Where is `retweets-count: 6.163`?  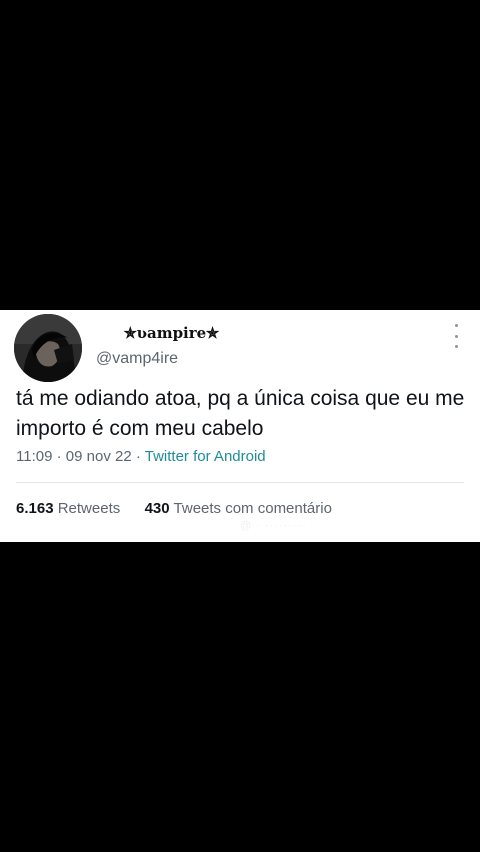 retweets-count: 6.163 is located at coordinates (35, 508).